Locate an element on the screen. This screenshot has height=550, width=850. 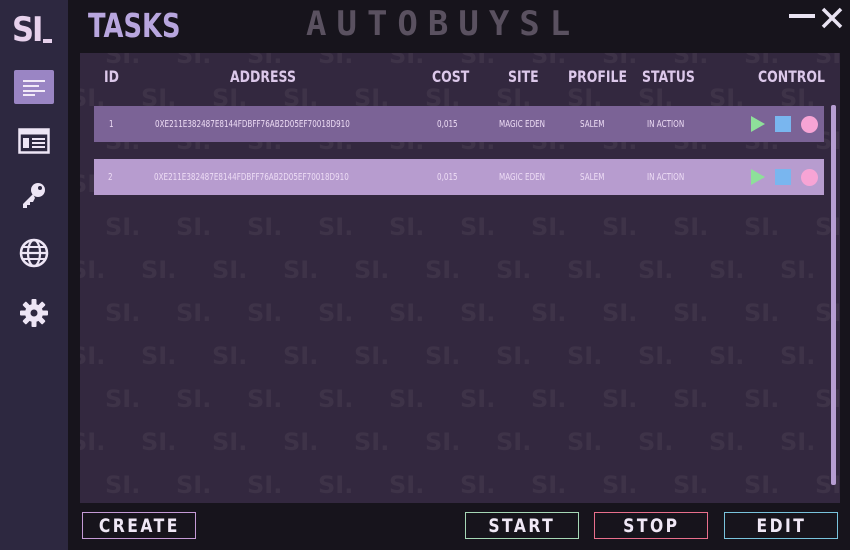
column-header-profile: PROFILE is located at coordinates (598, 76).